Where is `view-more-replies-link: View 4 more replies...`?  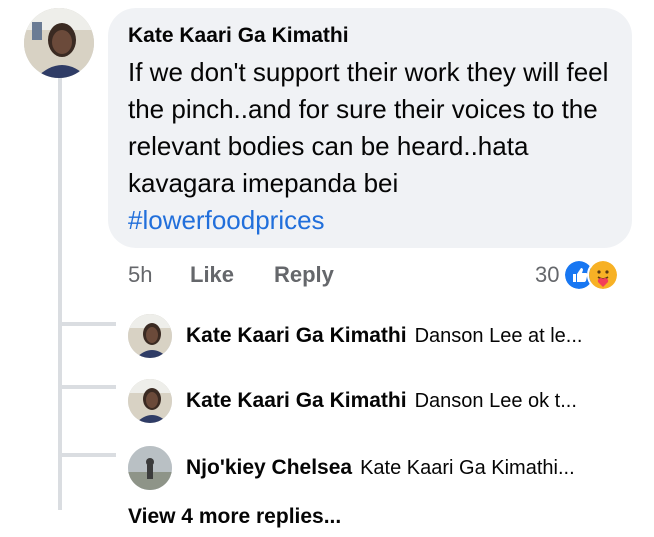
view-more-replies-link: View 4 more replies... is located at coordinates (234, 517).